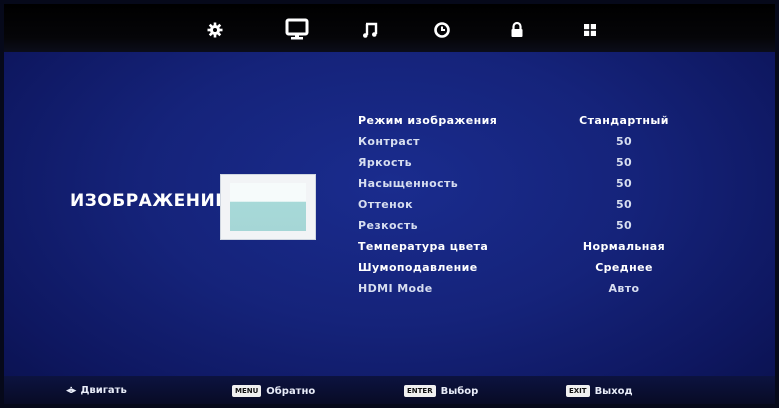  I want to click on hint-exit-label: Выход, so click(613, 391).